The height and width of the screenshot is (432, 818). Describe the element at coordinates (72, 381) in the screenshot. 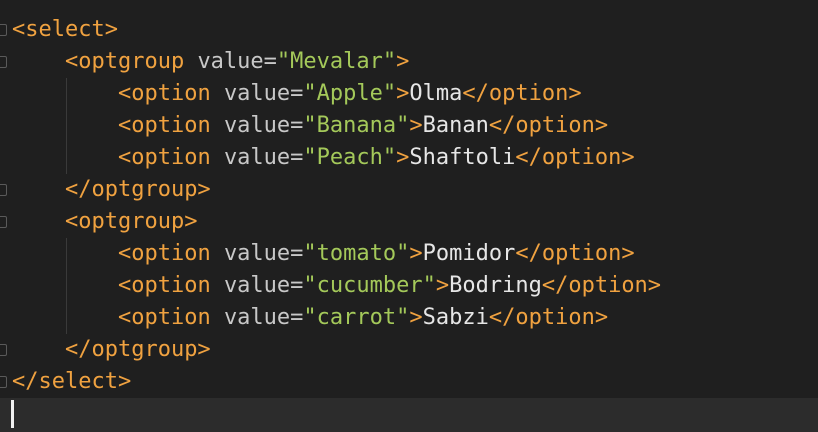

I see `token-tag: </select>` at that location.